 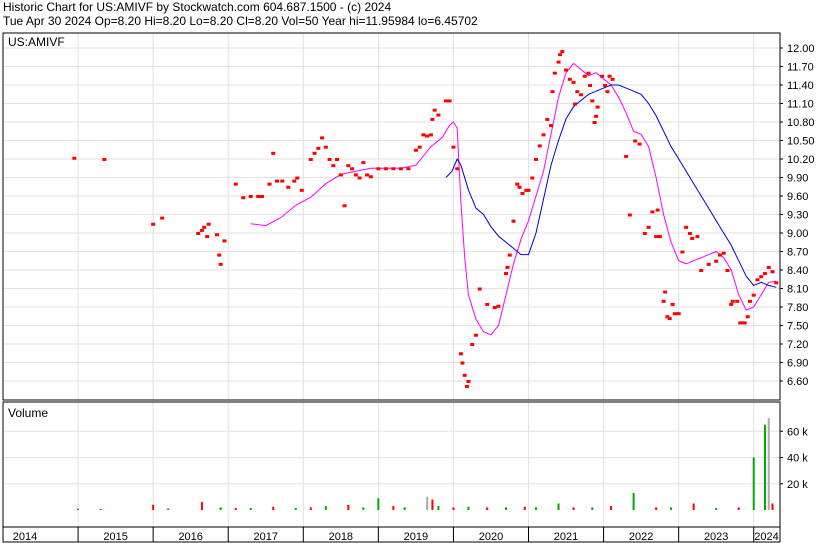 I want to click on volume-tick-label: 60 k, so click(x=797, y=432).